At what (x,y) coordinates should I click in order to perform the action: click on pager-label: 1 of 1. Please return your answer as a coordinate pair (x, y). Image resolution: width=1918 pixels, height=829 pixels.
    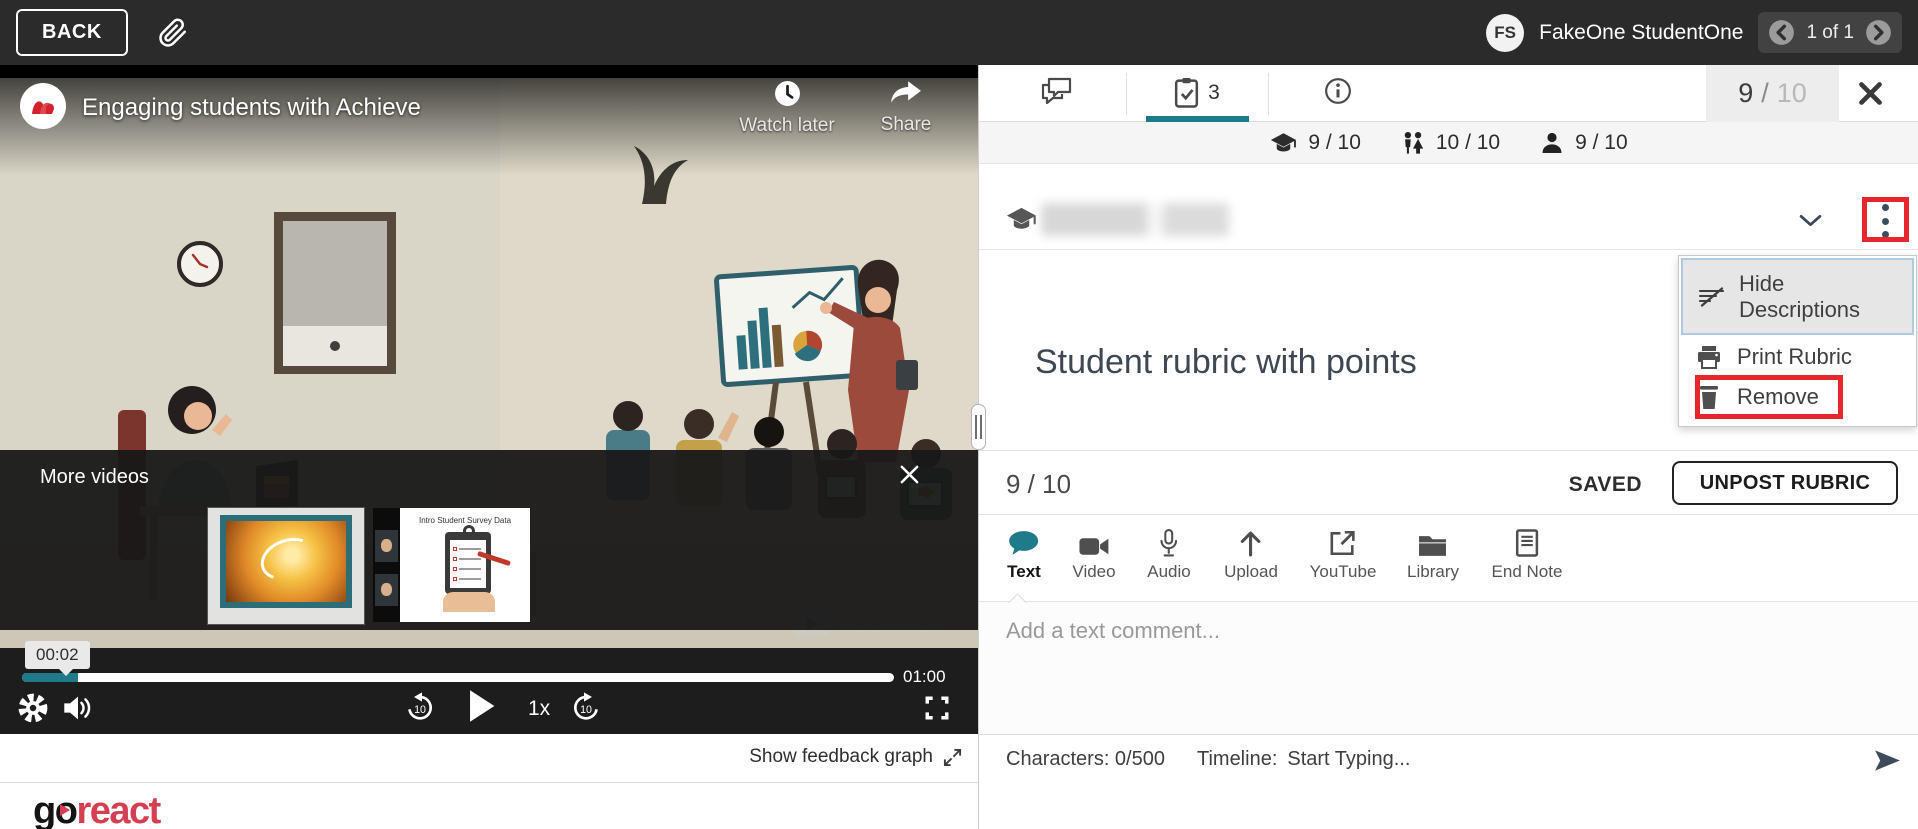
    Looking at the image, I should click on (1830, 32).